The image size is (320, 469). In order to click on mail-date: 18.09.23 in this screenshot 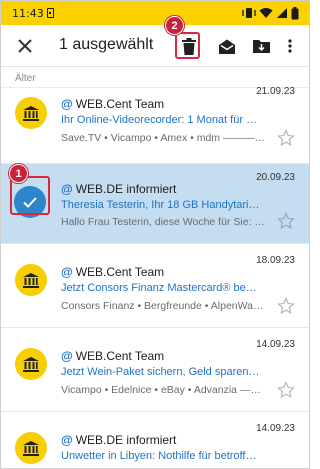, I will do `click(275, 260)`.